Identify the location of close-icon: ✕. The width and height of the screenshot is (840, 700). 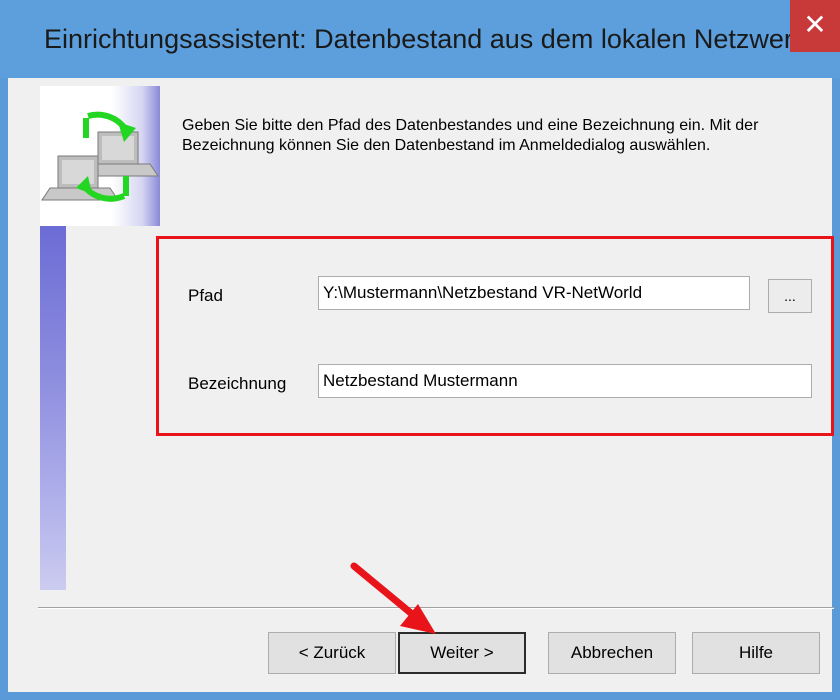
(815, 24).